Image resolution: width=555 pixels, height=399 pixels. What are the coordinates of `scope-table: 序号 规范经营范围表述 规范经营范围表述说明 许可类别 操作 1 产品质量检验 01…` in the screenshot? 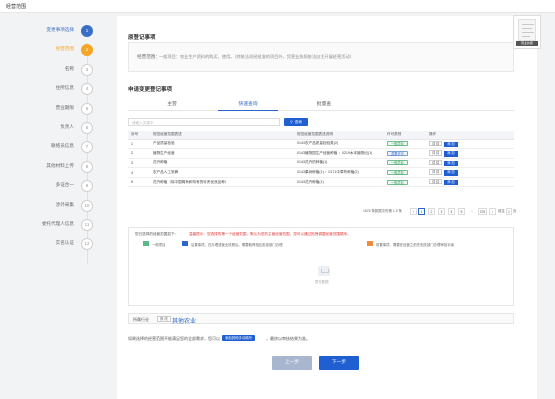 It's located at (321, 159).